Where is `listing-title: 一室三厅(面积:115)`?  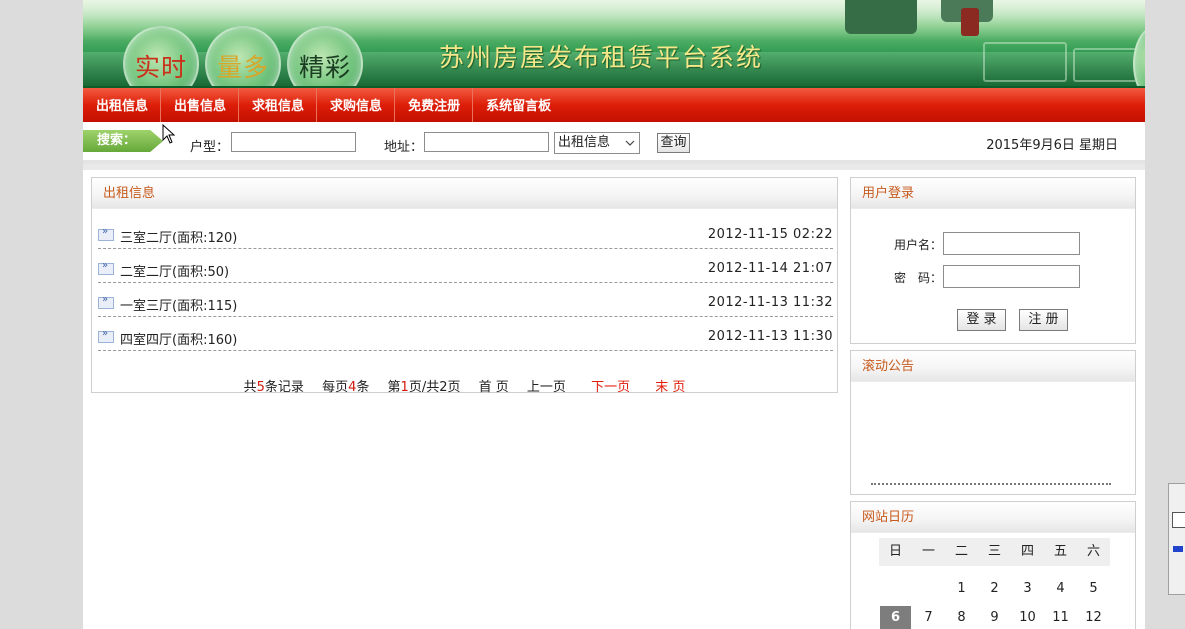
listing-title: 一室三厅(面积:115) is located at coordinates (178, 304).